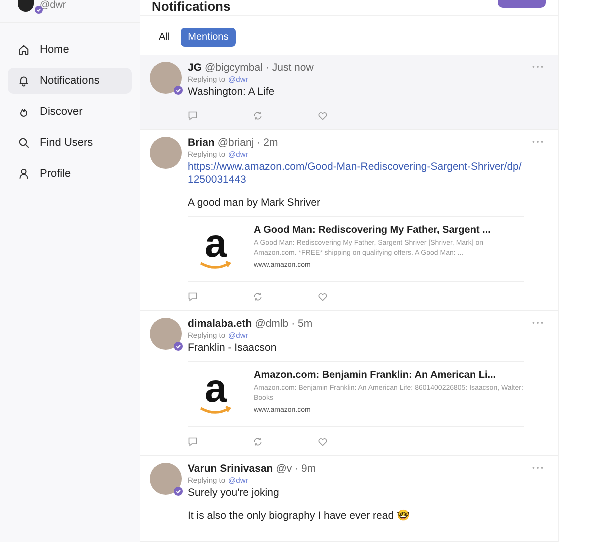 The image size is (600, 542). What do you see at coordinates (522, 4) in the screenshot?
I see `header-button` at bounding box center [522, 4].